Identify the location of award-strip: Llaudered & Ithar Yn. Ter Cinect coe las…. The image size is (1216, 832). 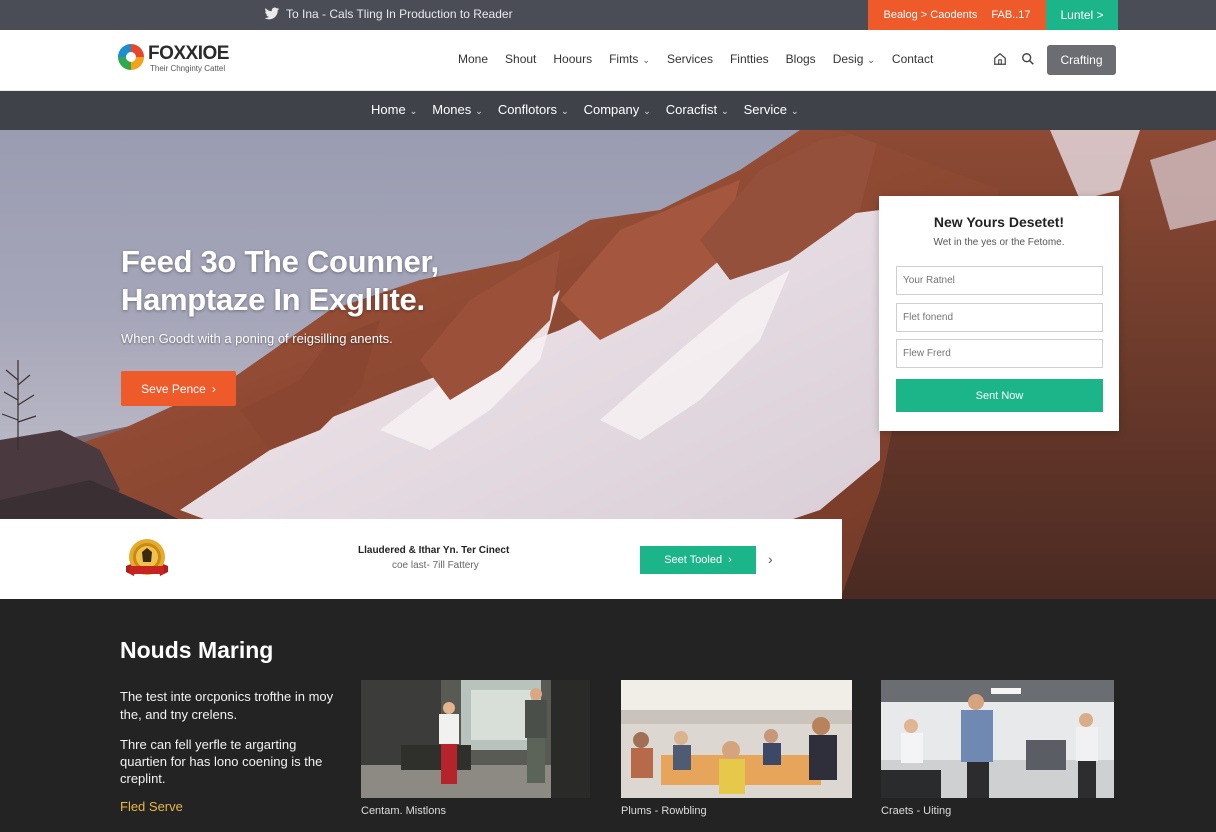
(421, 559).